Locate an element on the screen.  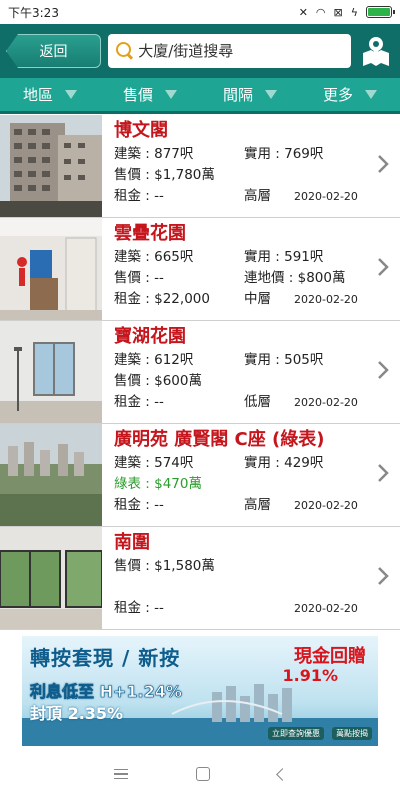
listing-title: 雲疊花園 is located at coordinates (150, 233).